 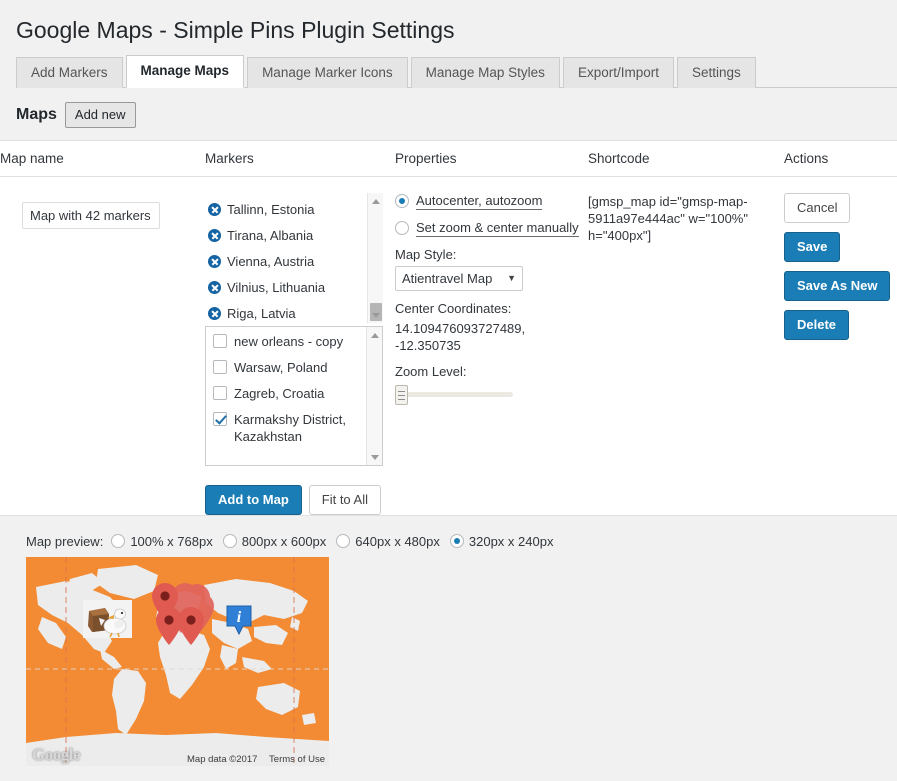 What do you see at coordinates (459, 278) in the screenshot?
I see `map-style-select: Atientravel Map ▼` at bounding box center [459, 278].